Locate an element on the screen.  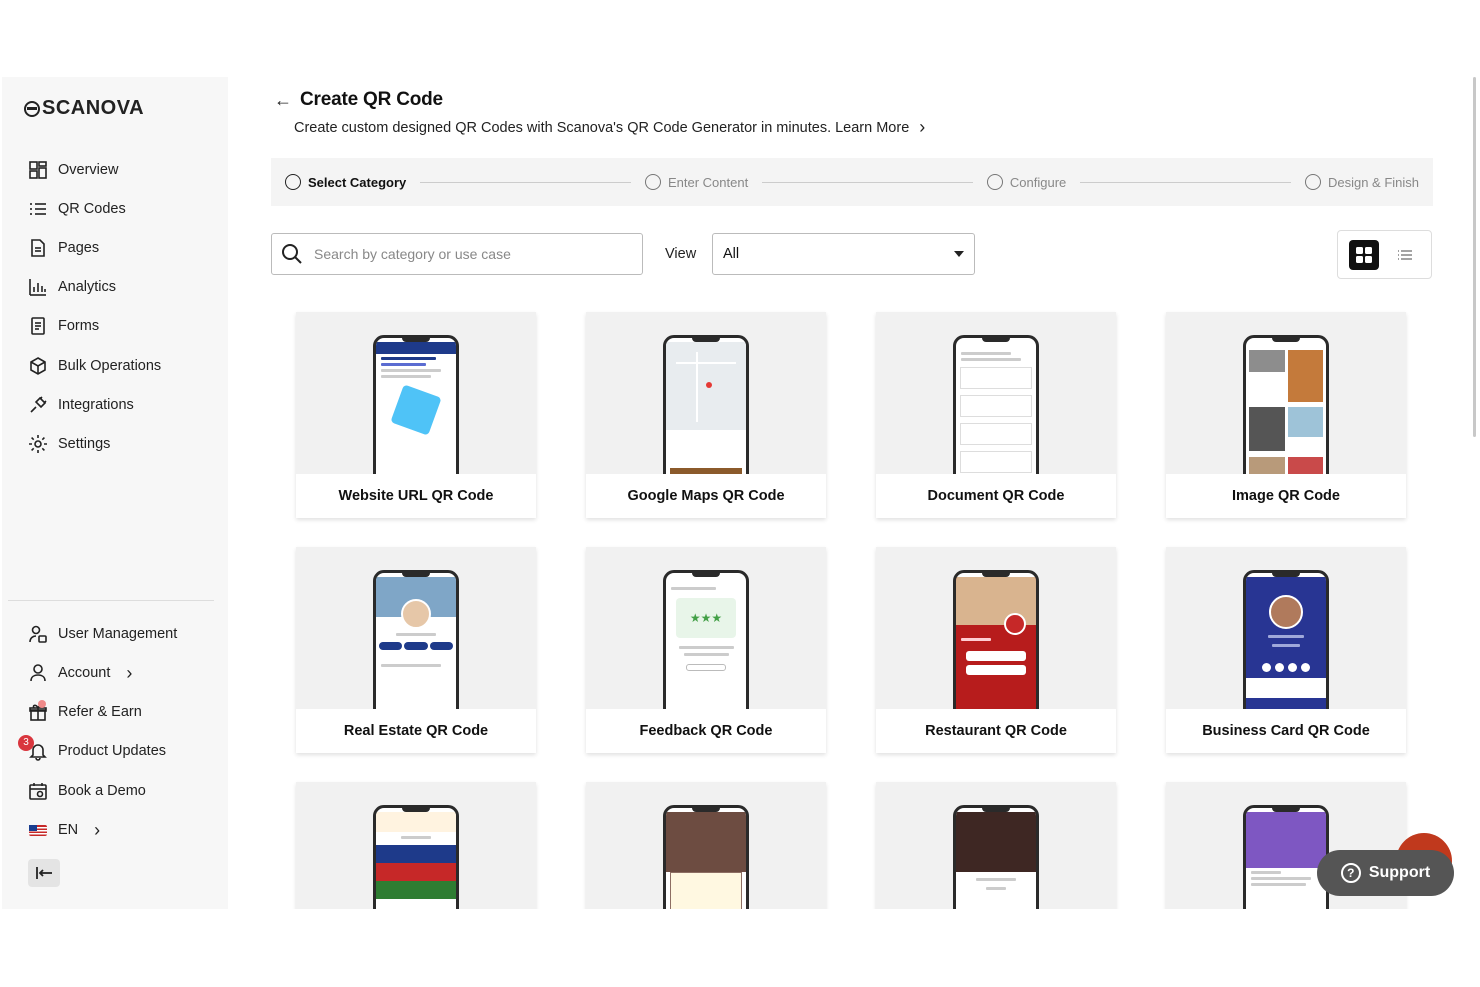
caret-down-icon is located at coordinates (959, 254).